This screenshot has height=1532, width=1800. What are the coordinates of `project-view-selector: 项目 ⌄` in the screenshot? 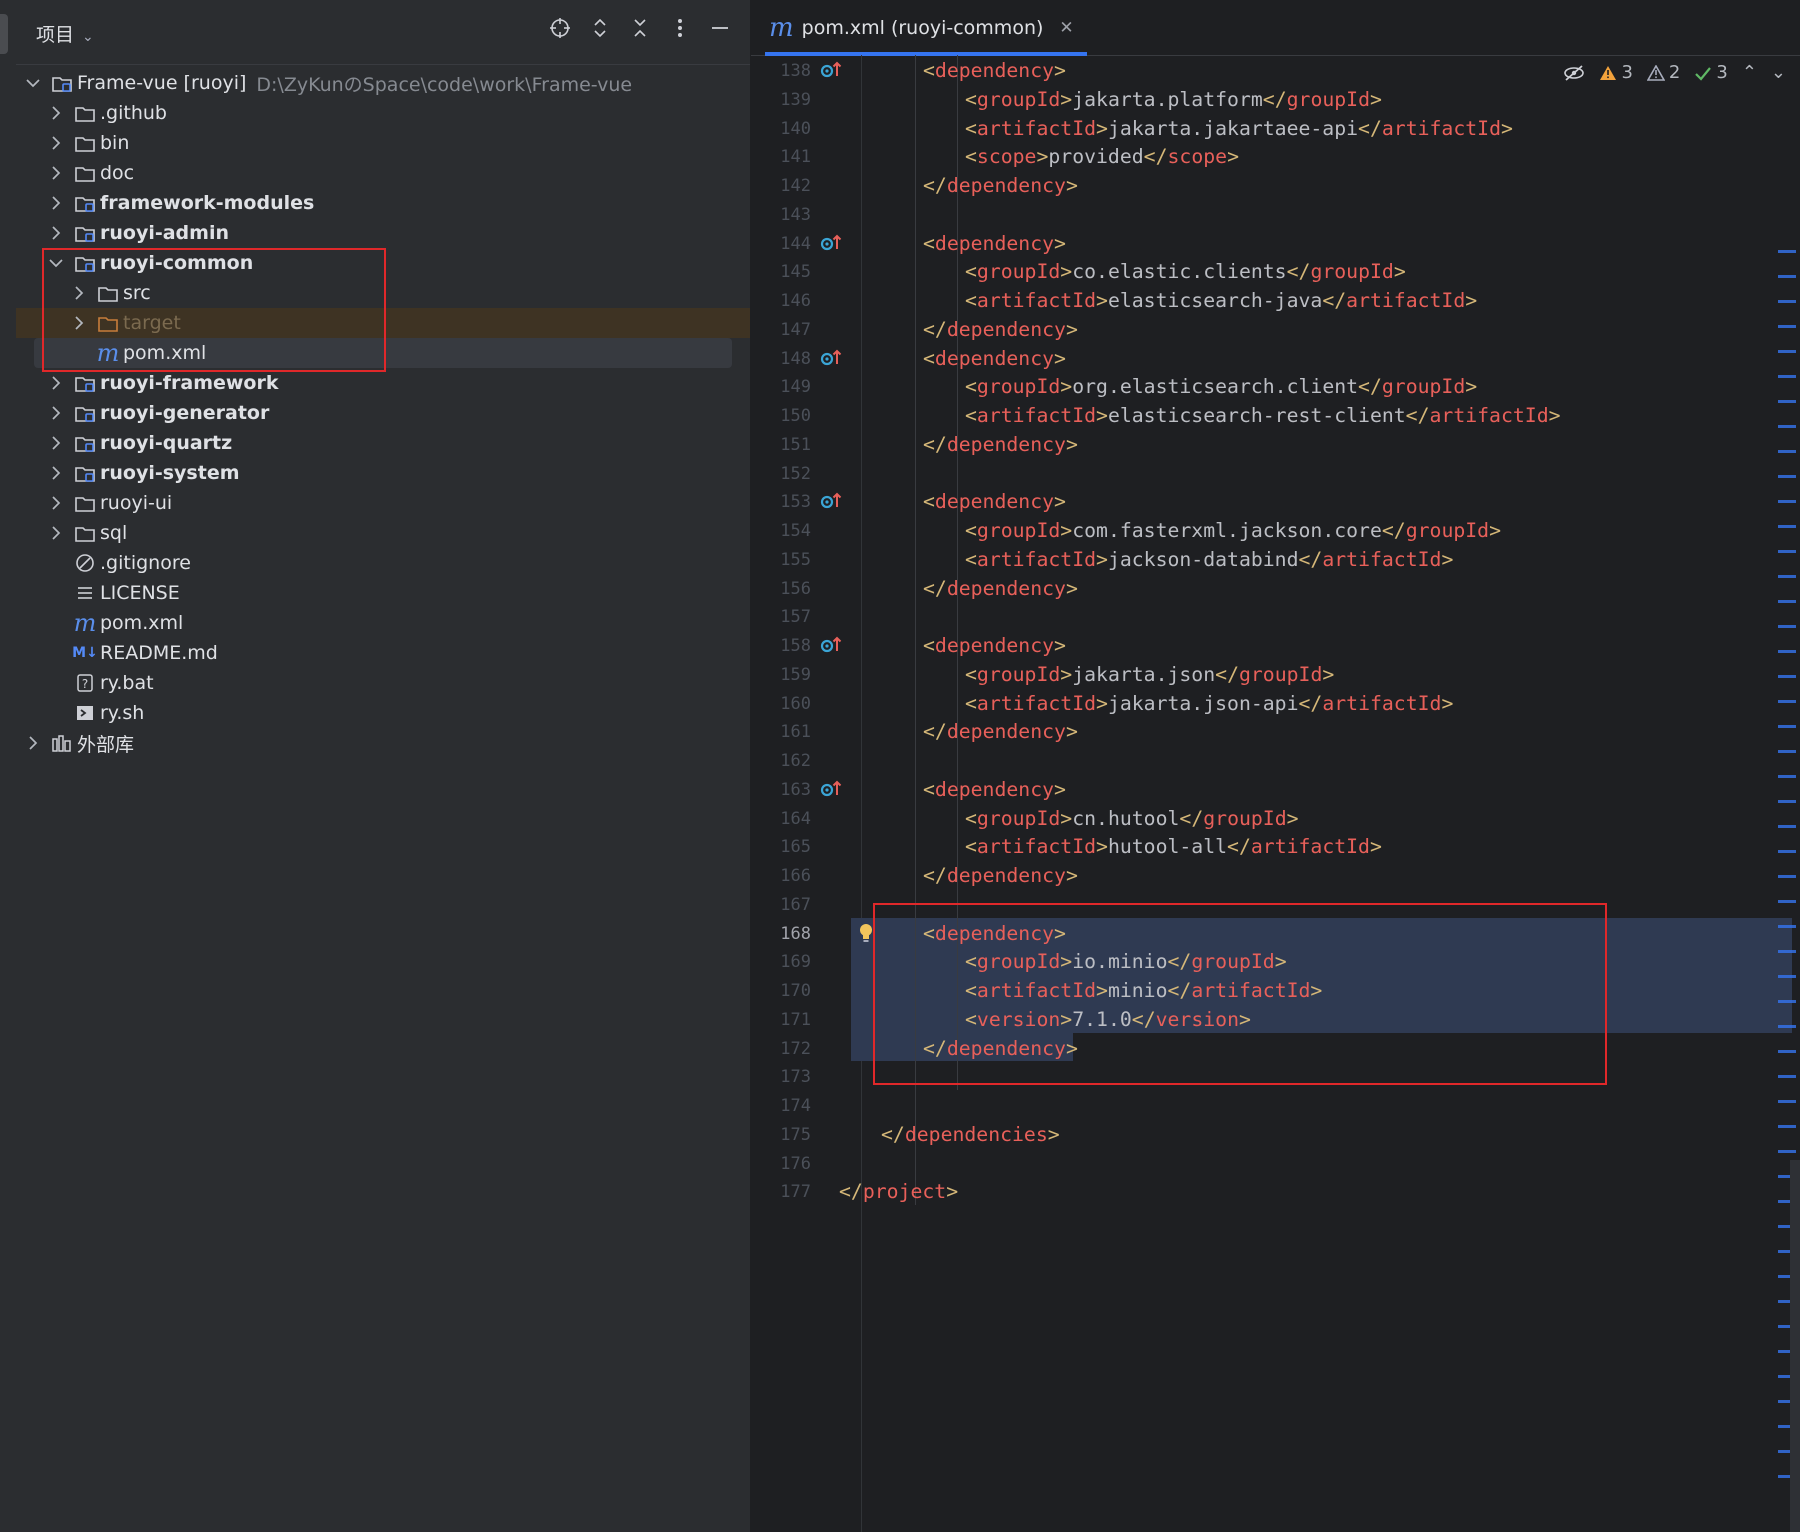 It's located at (65, 33).